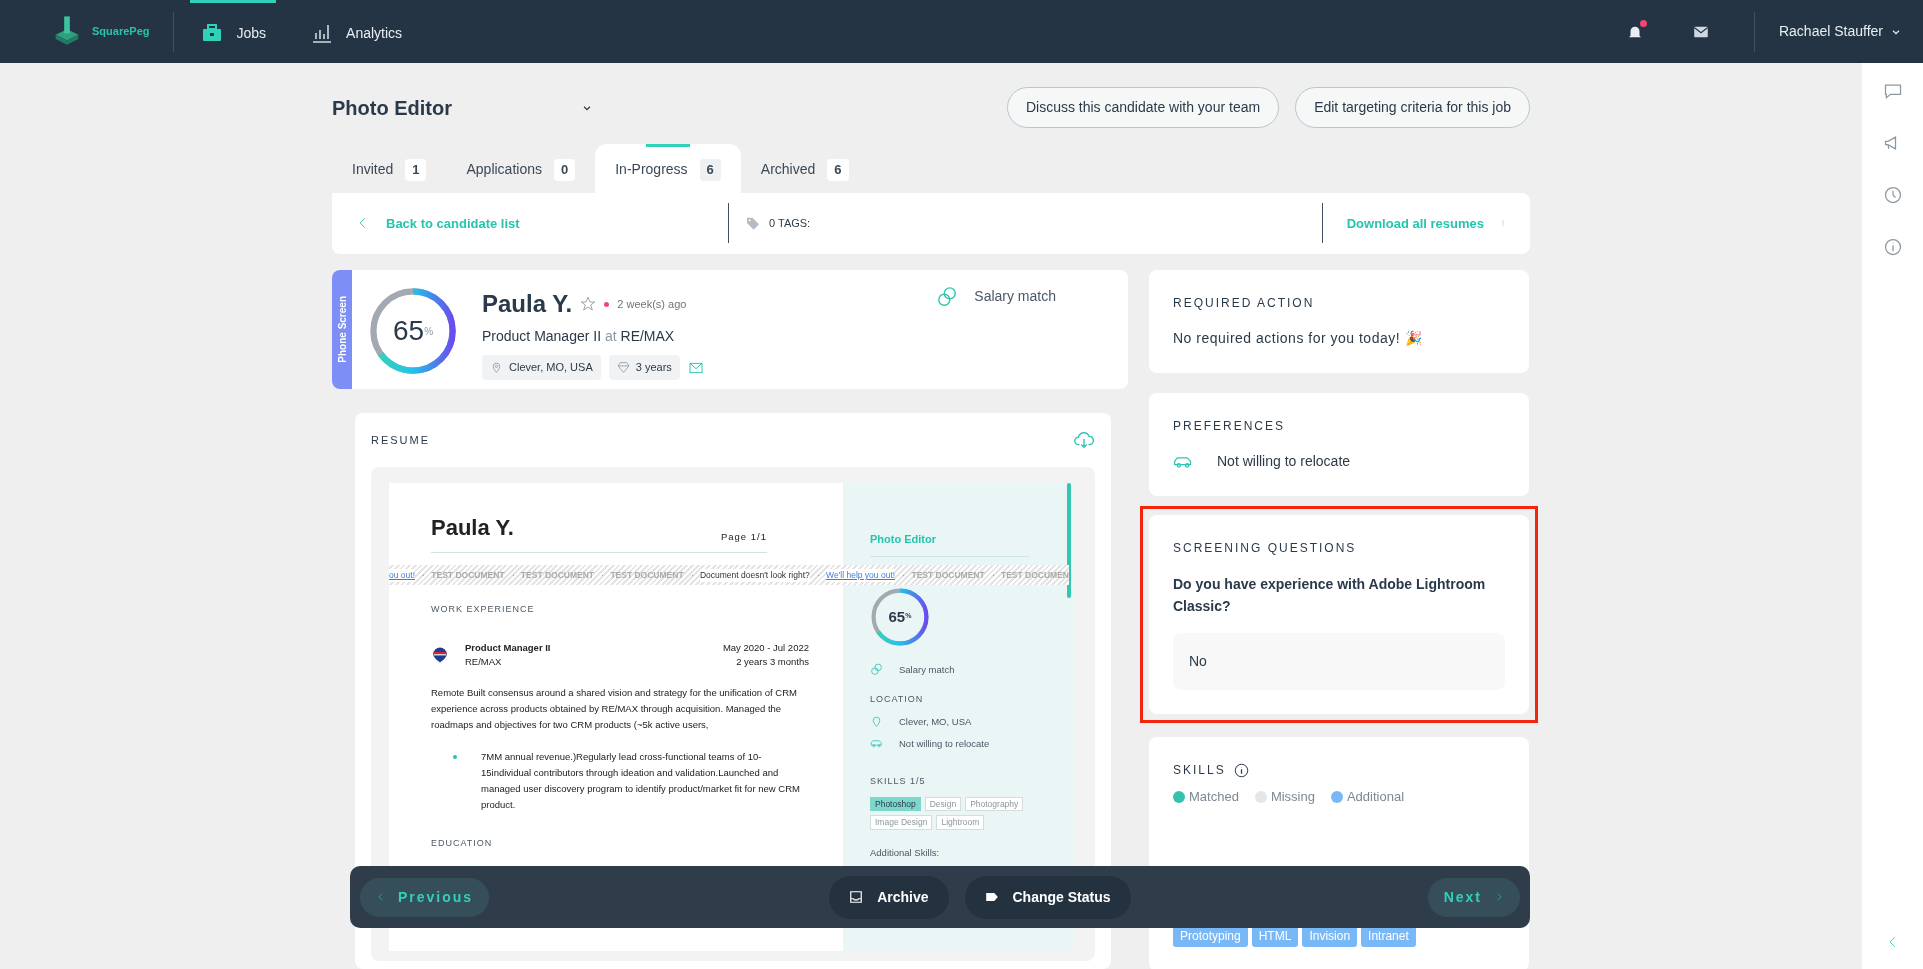  I want to click on archive-button: Archive, so click(889, 897).